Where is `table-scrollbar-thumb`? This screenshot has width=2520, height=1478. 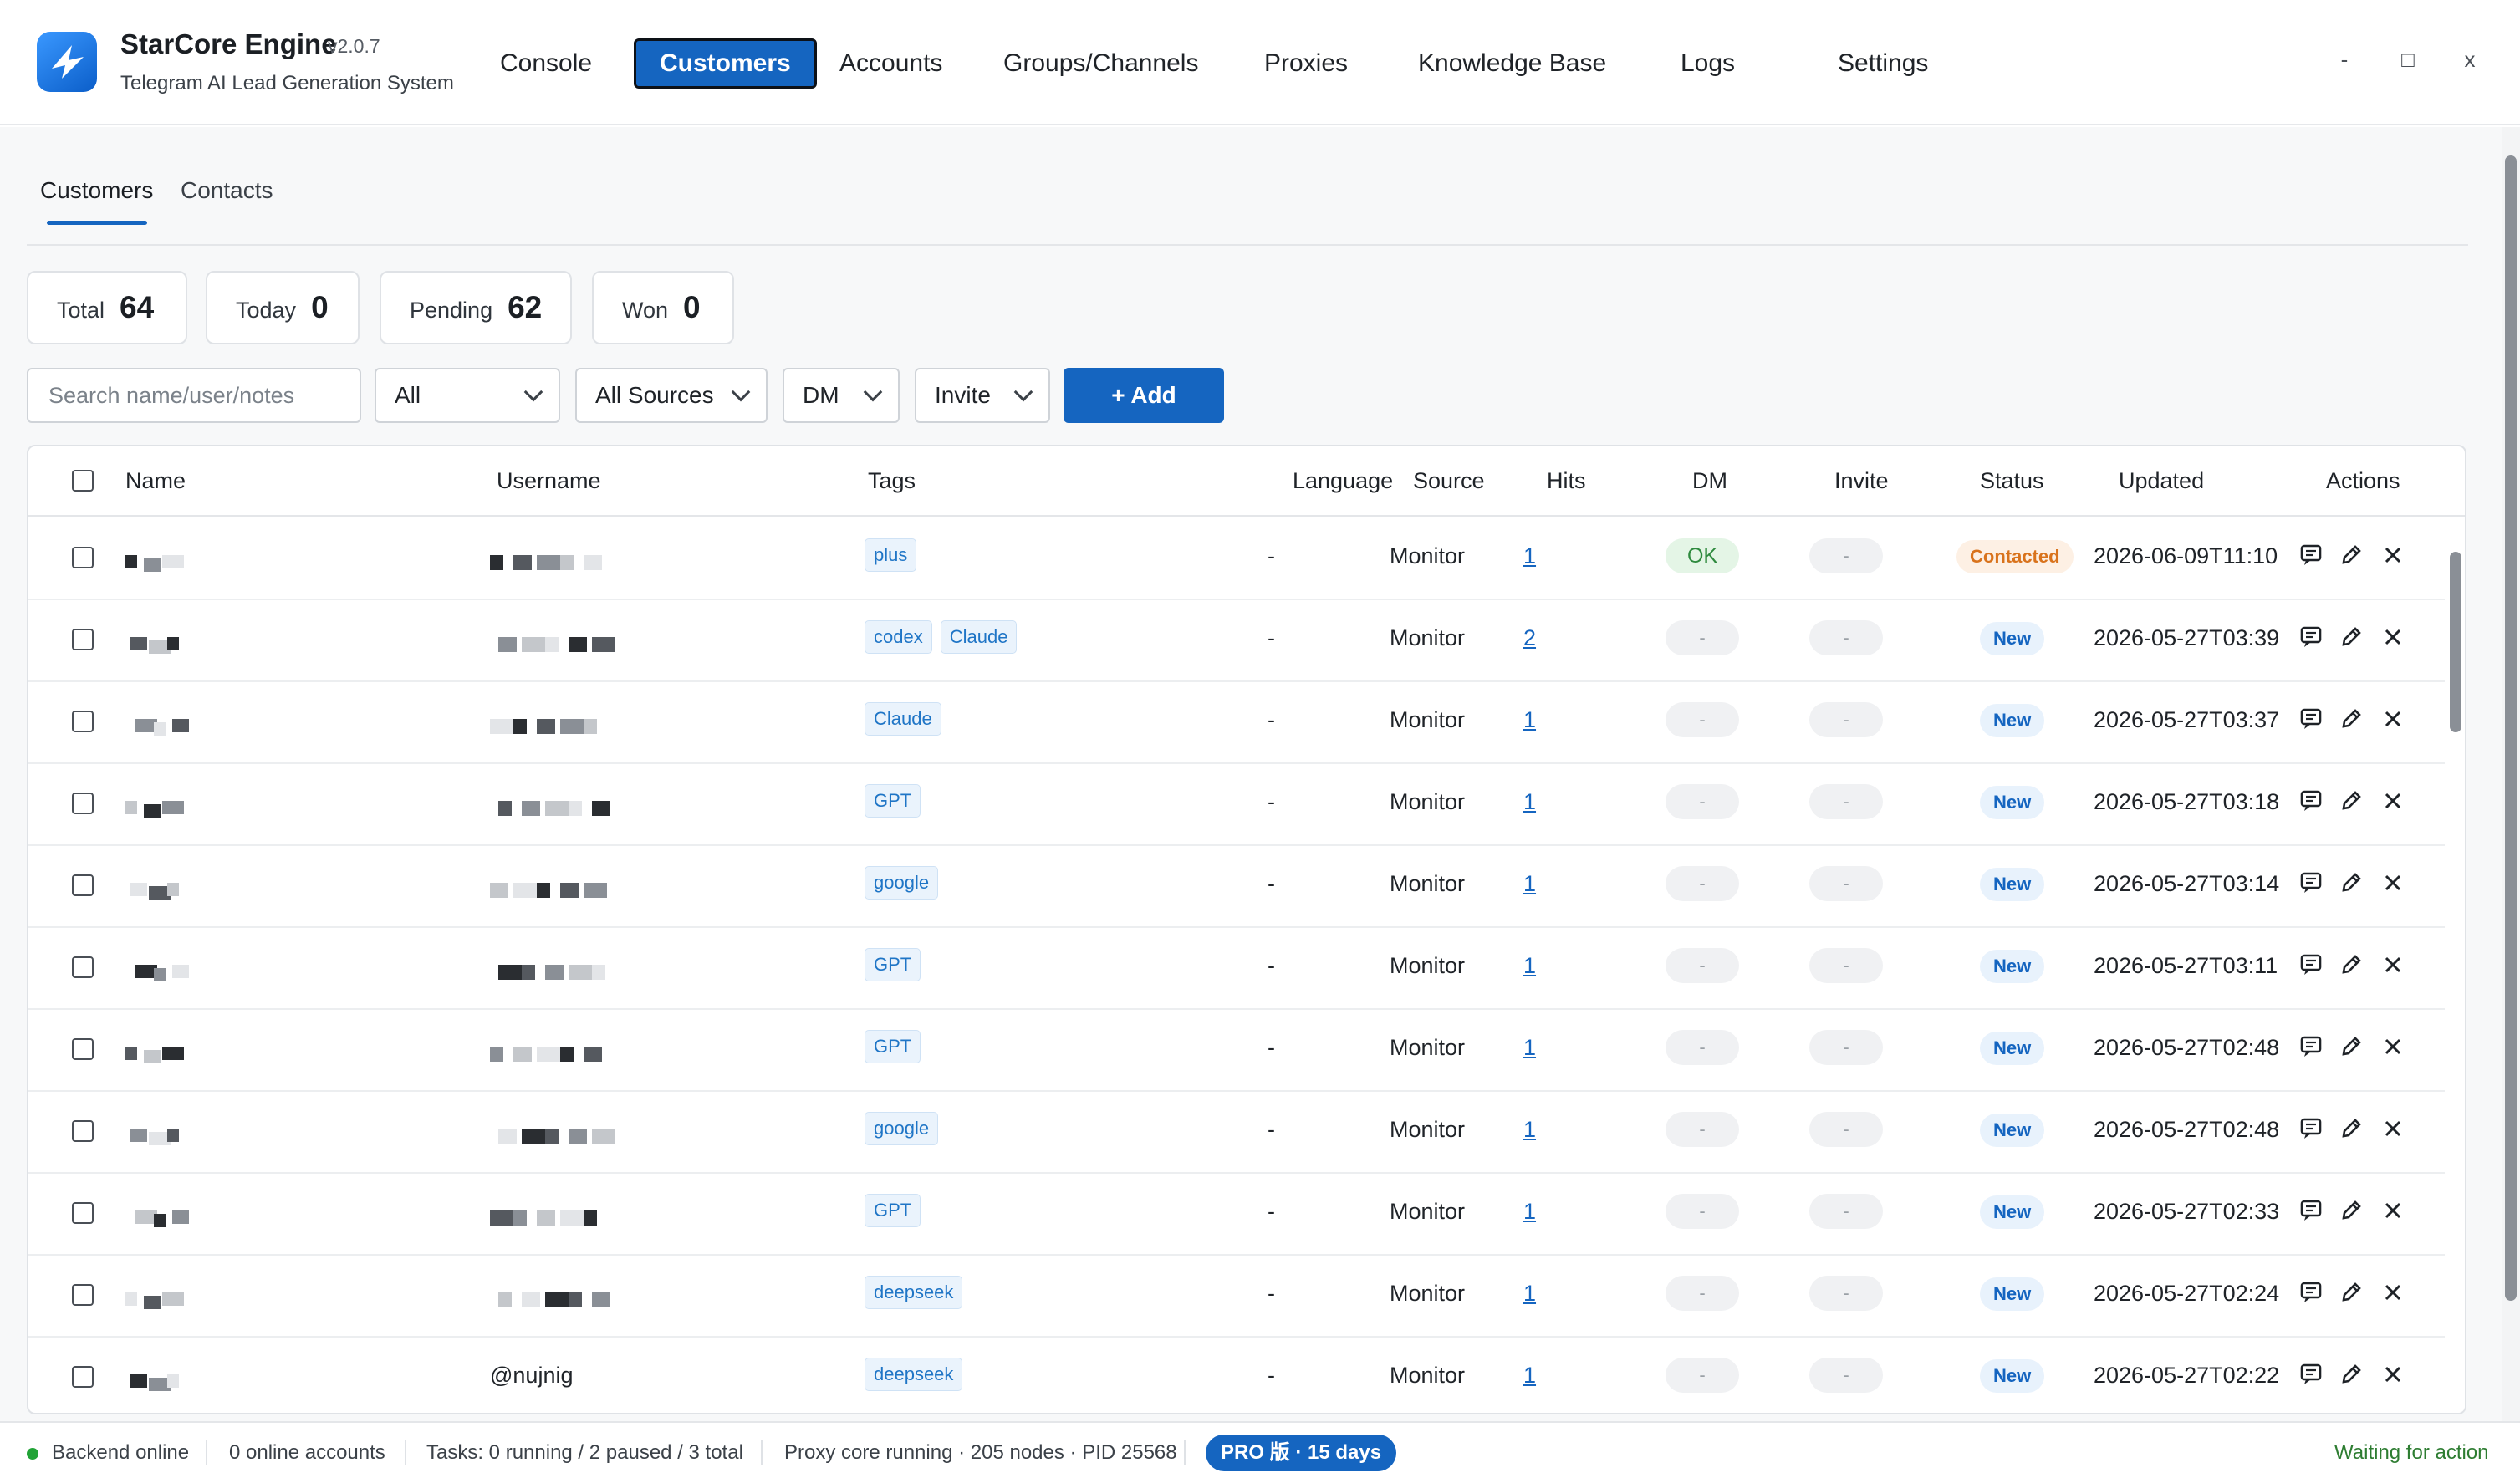 table-scrollbar-thumb is located at coordinates (2455, 642).